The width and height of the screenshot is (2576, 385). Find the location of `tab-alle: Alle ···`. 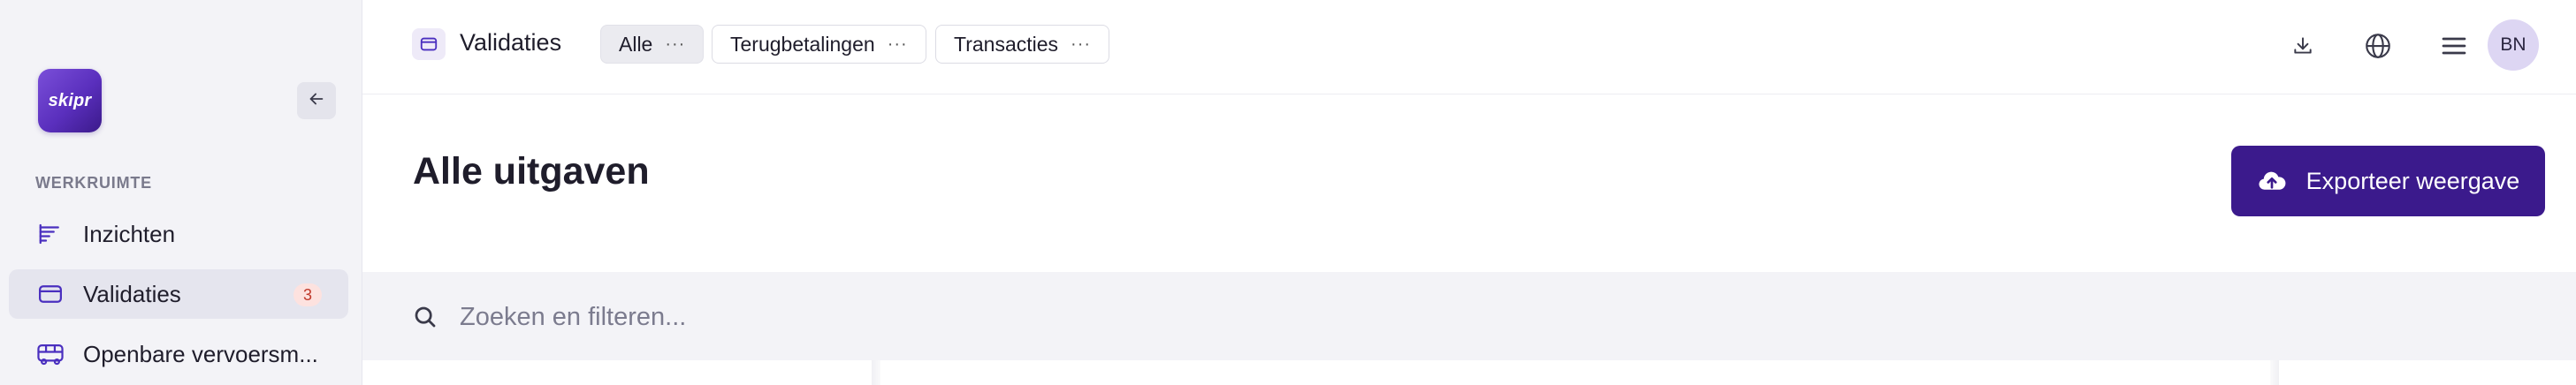

tab-alle: Alle ··· is located at coordinates (652, 44).